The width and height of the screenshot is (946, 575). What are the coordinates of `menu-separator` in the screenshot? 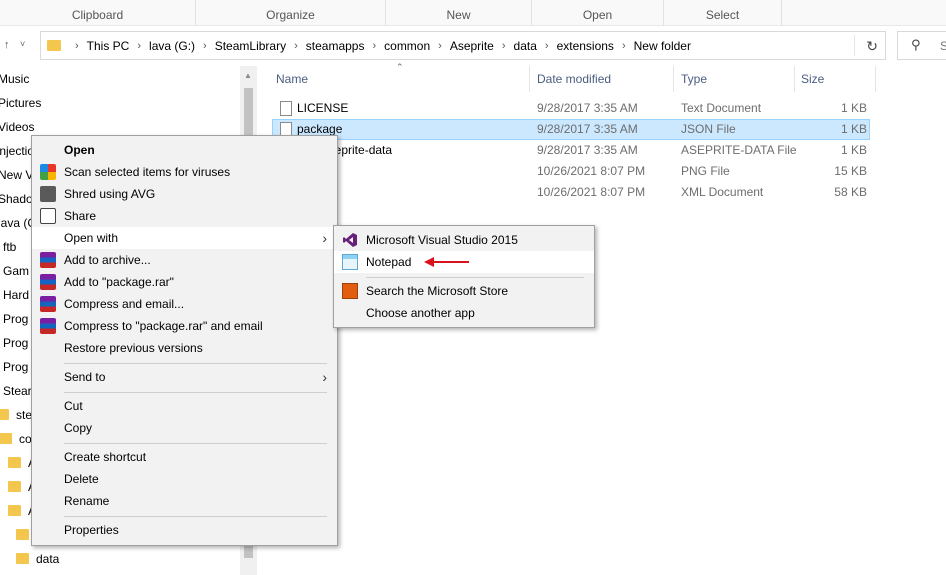 It's located at (195, 363).